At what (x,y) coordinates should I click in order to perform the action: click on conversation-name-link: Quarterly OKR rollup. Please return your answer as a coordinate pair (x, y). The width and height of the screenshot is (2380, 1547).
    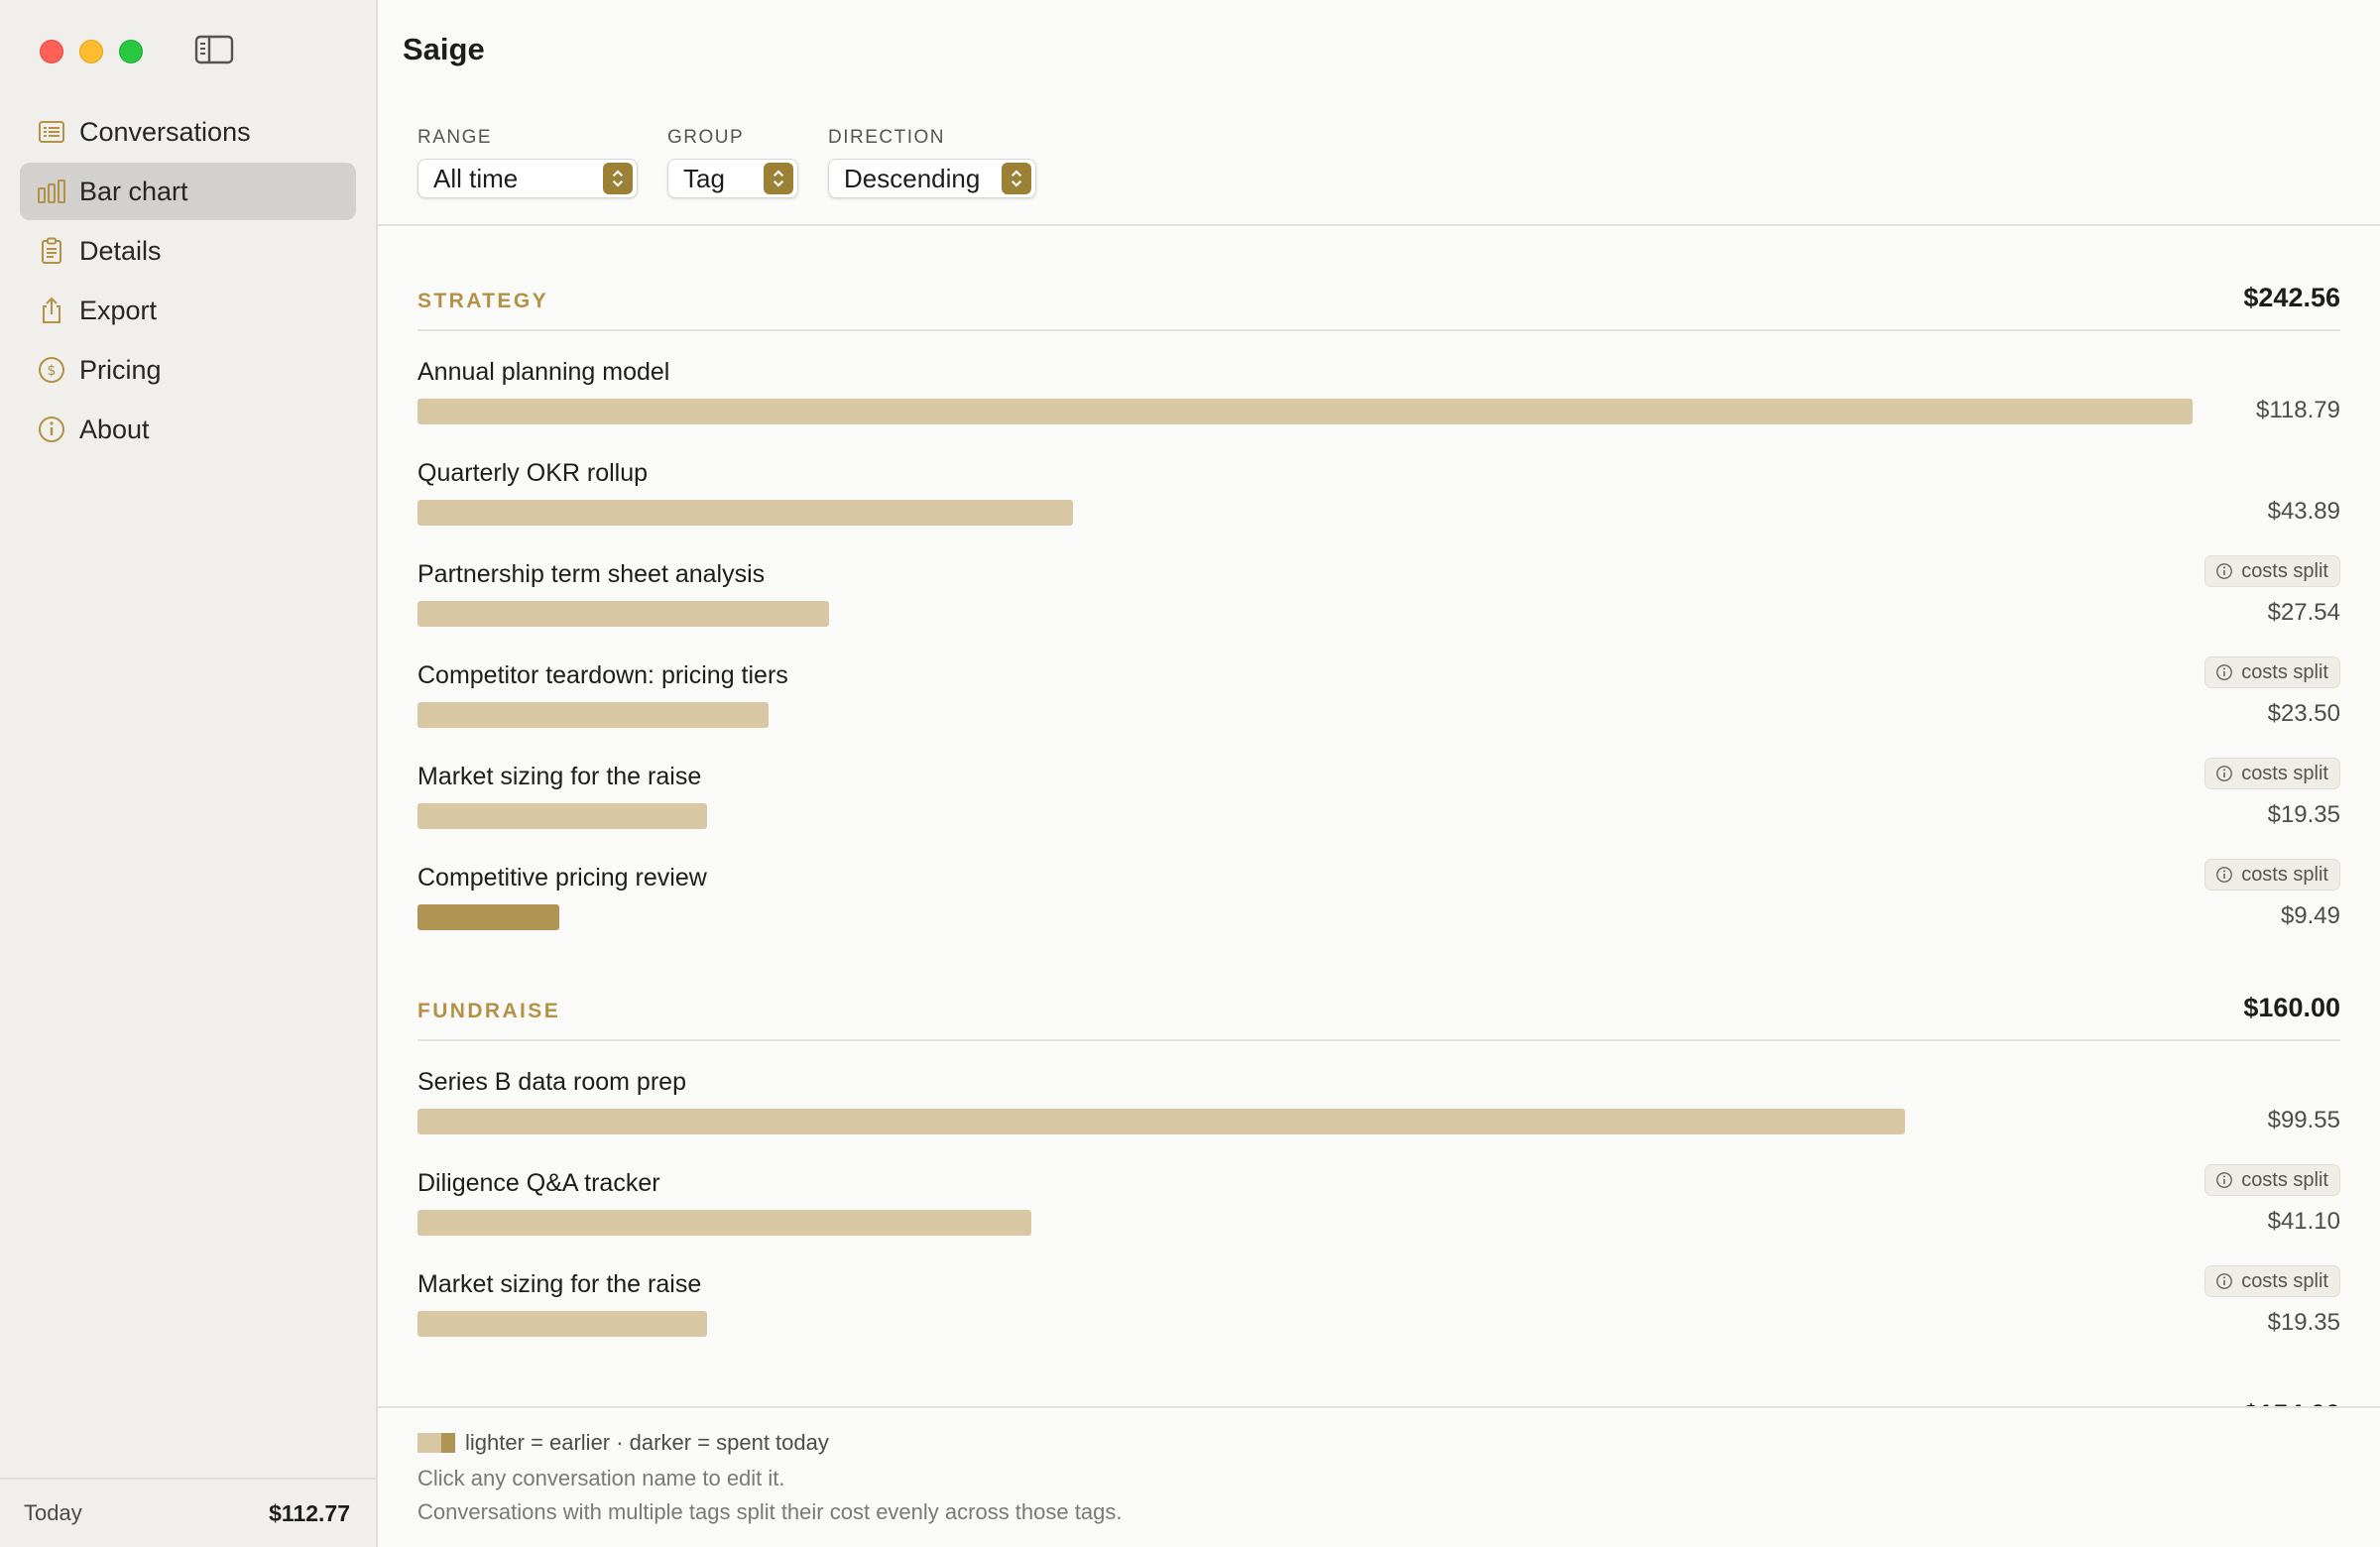
    Looking at the image, I should click on (532, 473).